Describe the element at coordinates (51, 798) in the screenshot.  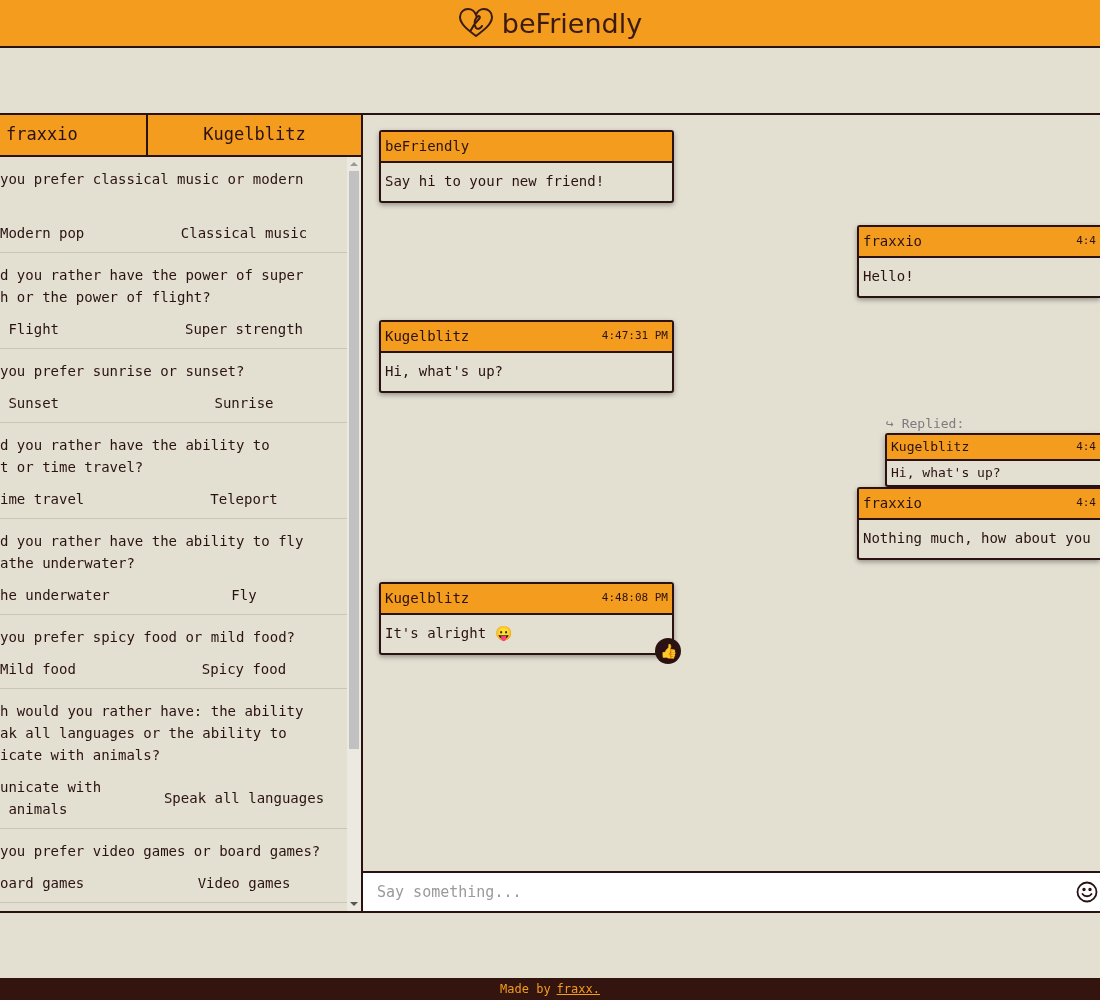
I see `answer-text: unicate with animals` at that location.